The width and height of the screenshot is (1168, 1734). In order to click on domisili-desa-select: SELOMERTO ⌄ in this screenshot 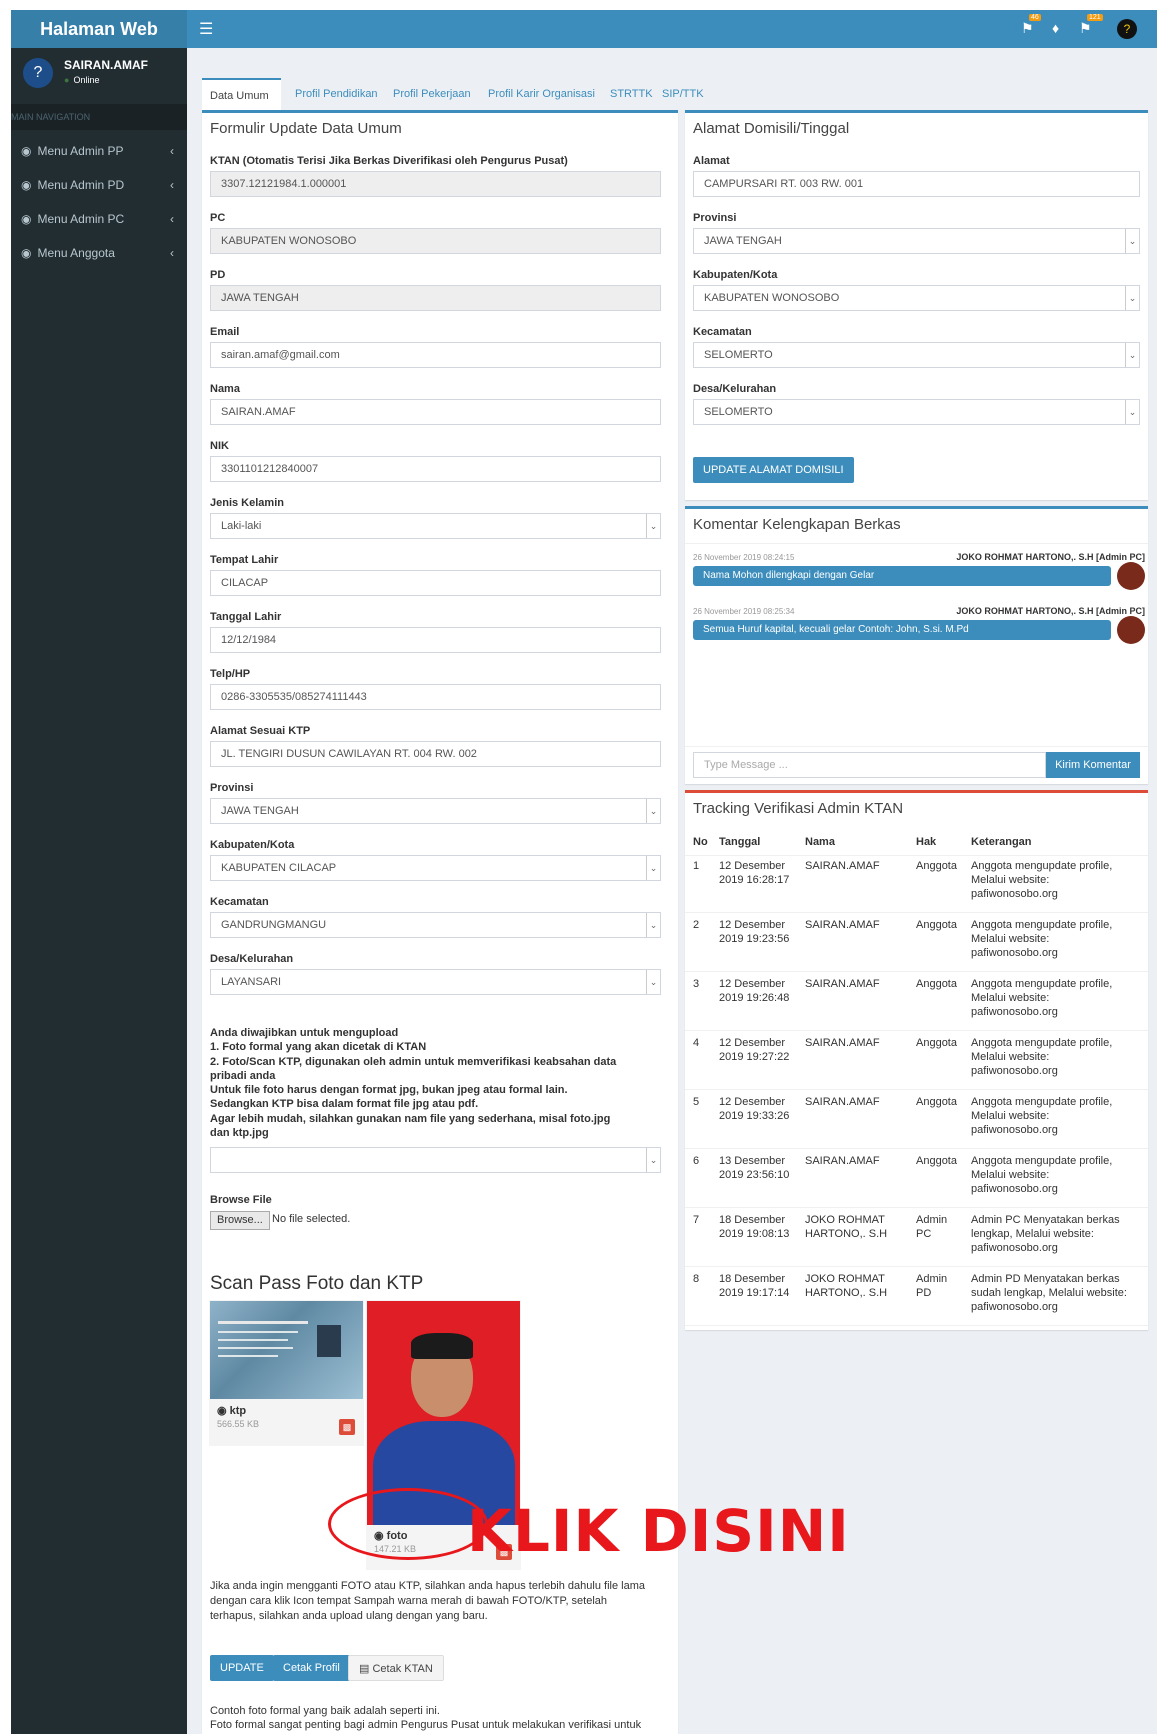, I will do `click(916, 412)`.